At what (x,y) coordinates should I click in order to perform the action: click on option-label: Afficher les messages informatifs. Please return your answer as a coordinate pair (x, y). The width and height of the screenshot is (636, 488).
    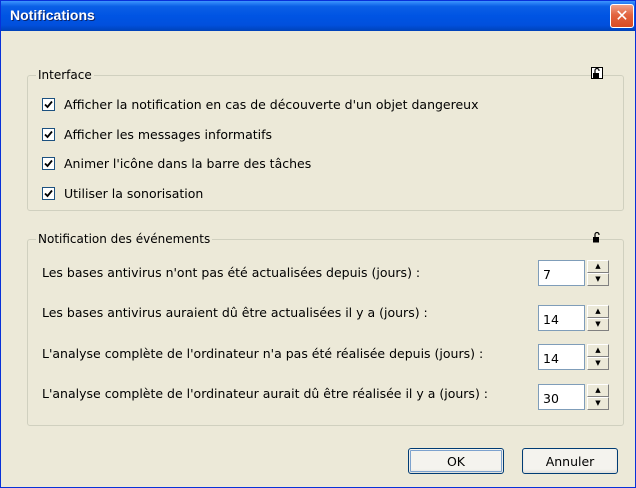
    Looking at the image, I should click on (168, 134).